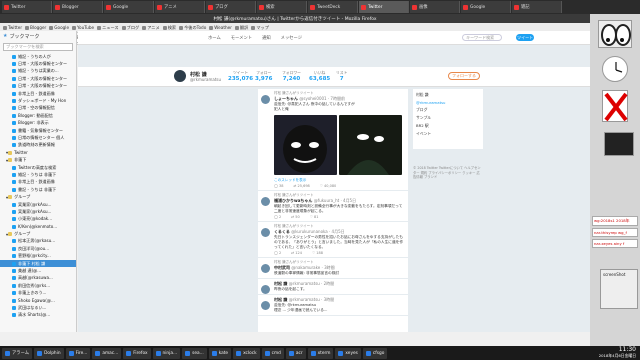 This screenshot has height=360, width=640. Describe the element at coordinates (12, 27) in the screenshot. I see `bookmark-toolbar-item: Twitter` at that location.